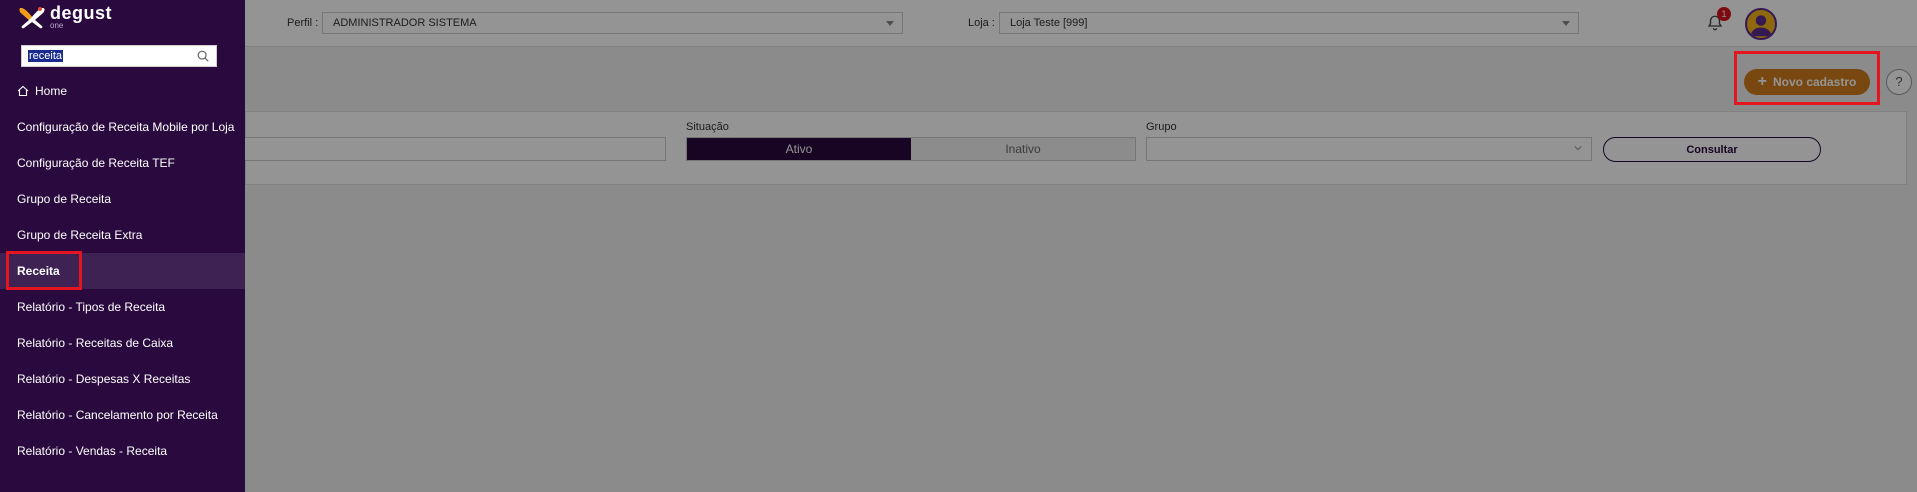 The height and width of the screenshot is (492, 1917). What do you see at coordinates (91, 307) in the screenshot?
I see `sidebar-item-label: Relatório - Tipos de Receita` at bounding box center [91, 307].